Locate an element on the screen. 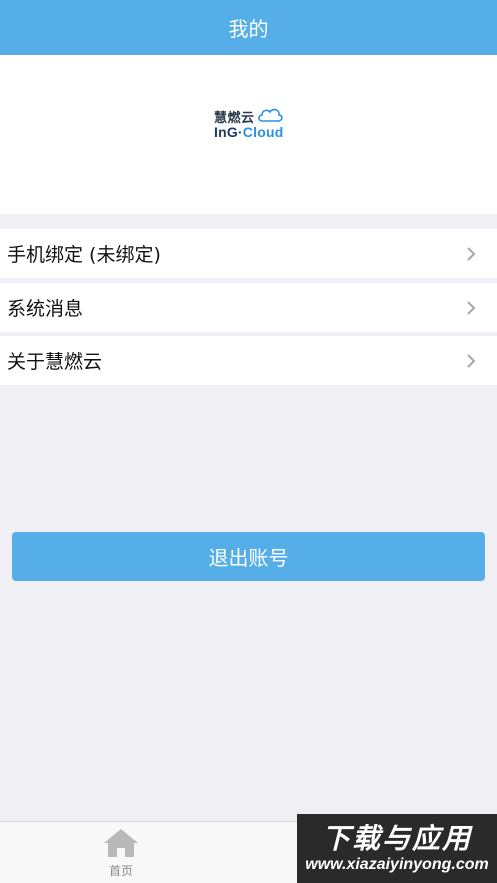 The height and width of the screenshot is (883, 497). tab-home-label: 首页 is located at coordinates (120, 871).